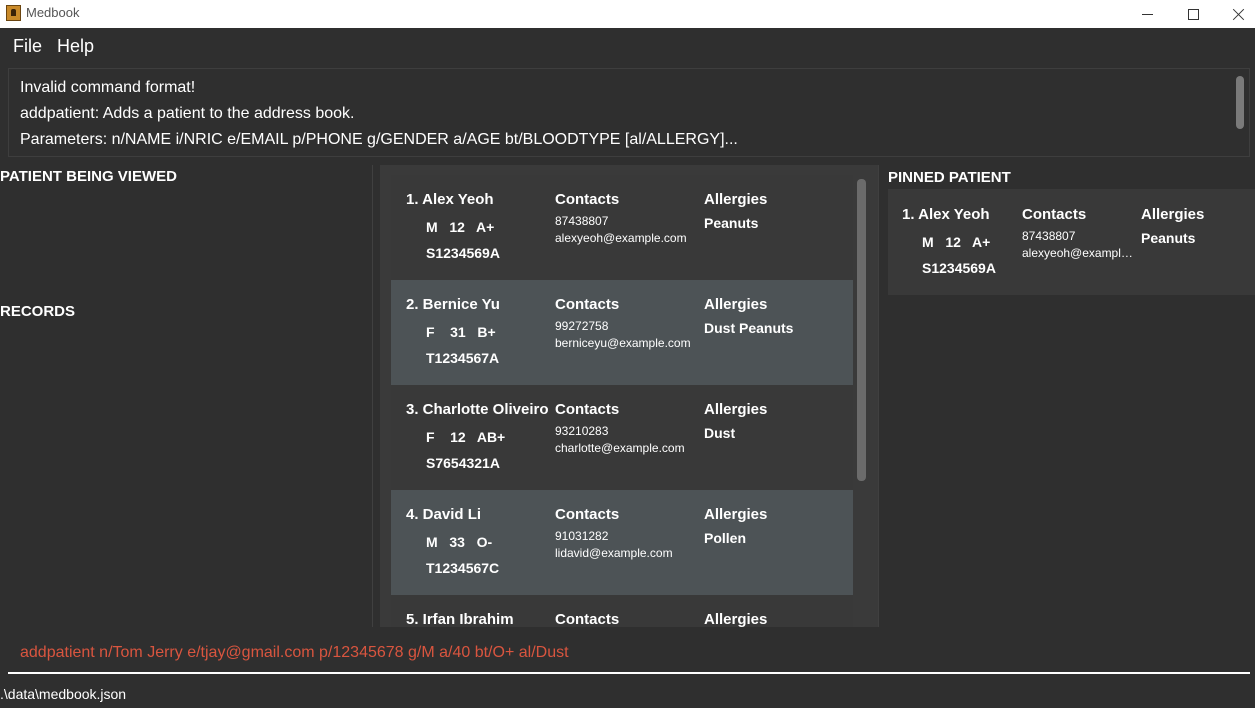  Describe the element at coordinates (622, 611) in the screenshot. I see `patient-card: 5. Irfan Ibrahim Contacts Allergies` at that location.